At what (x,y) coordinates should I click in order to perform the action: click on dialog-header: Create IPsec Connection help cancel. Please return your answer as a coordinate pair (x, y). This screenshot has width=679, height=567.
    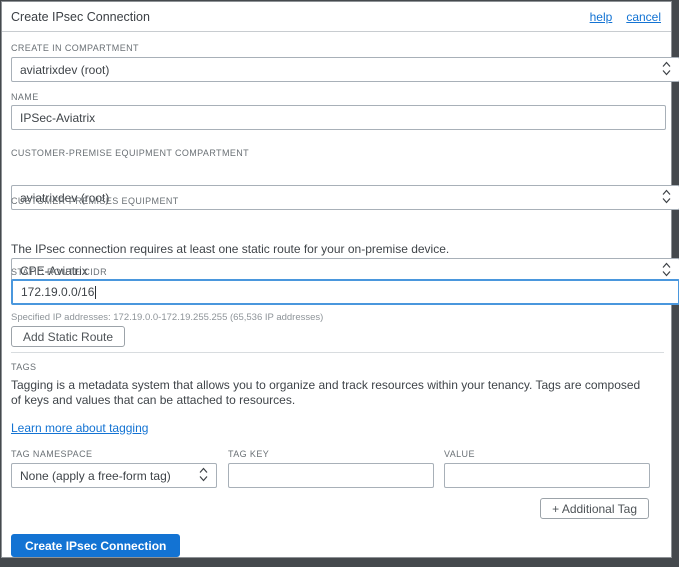
    Looking at the image, I should click on (336, 17).